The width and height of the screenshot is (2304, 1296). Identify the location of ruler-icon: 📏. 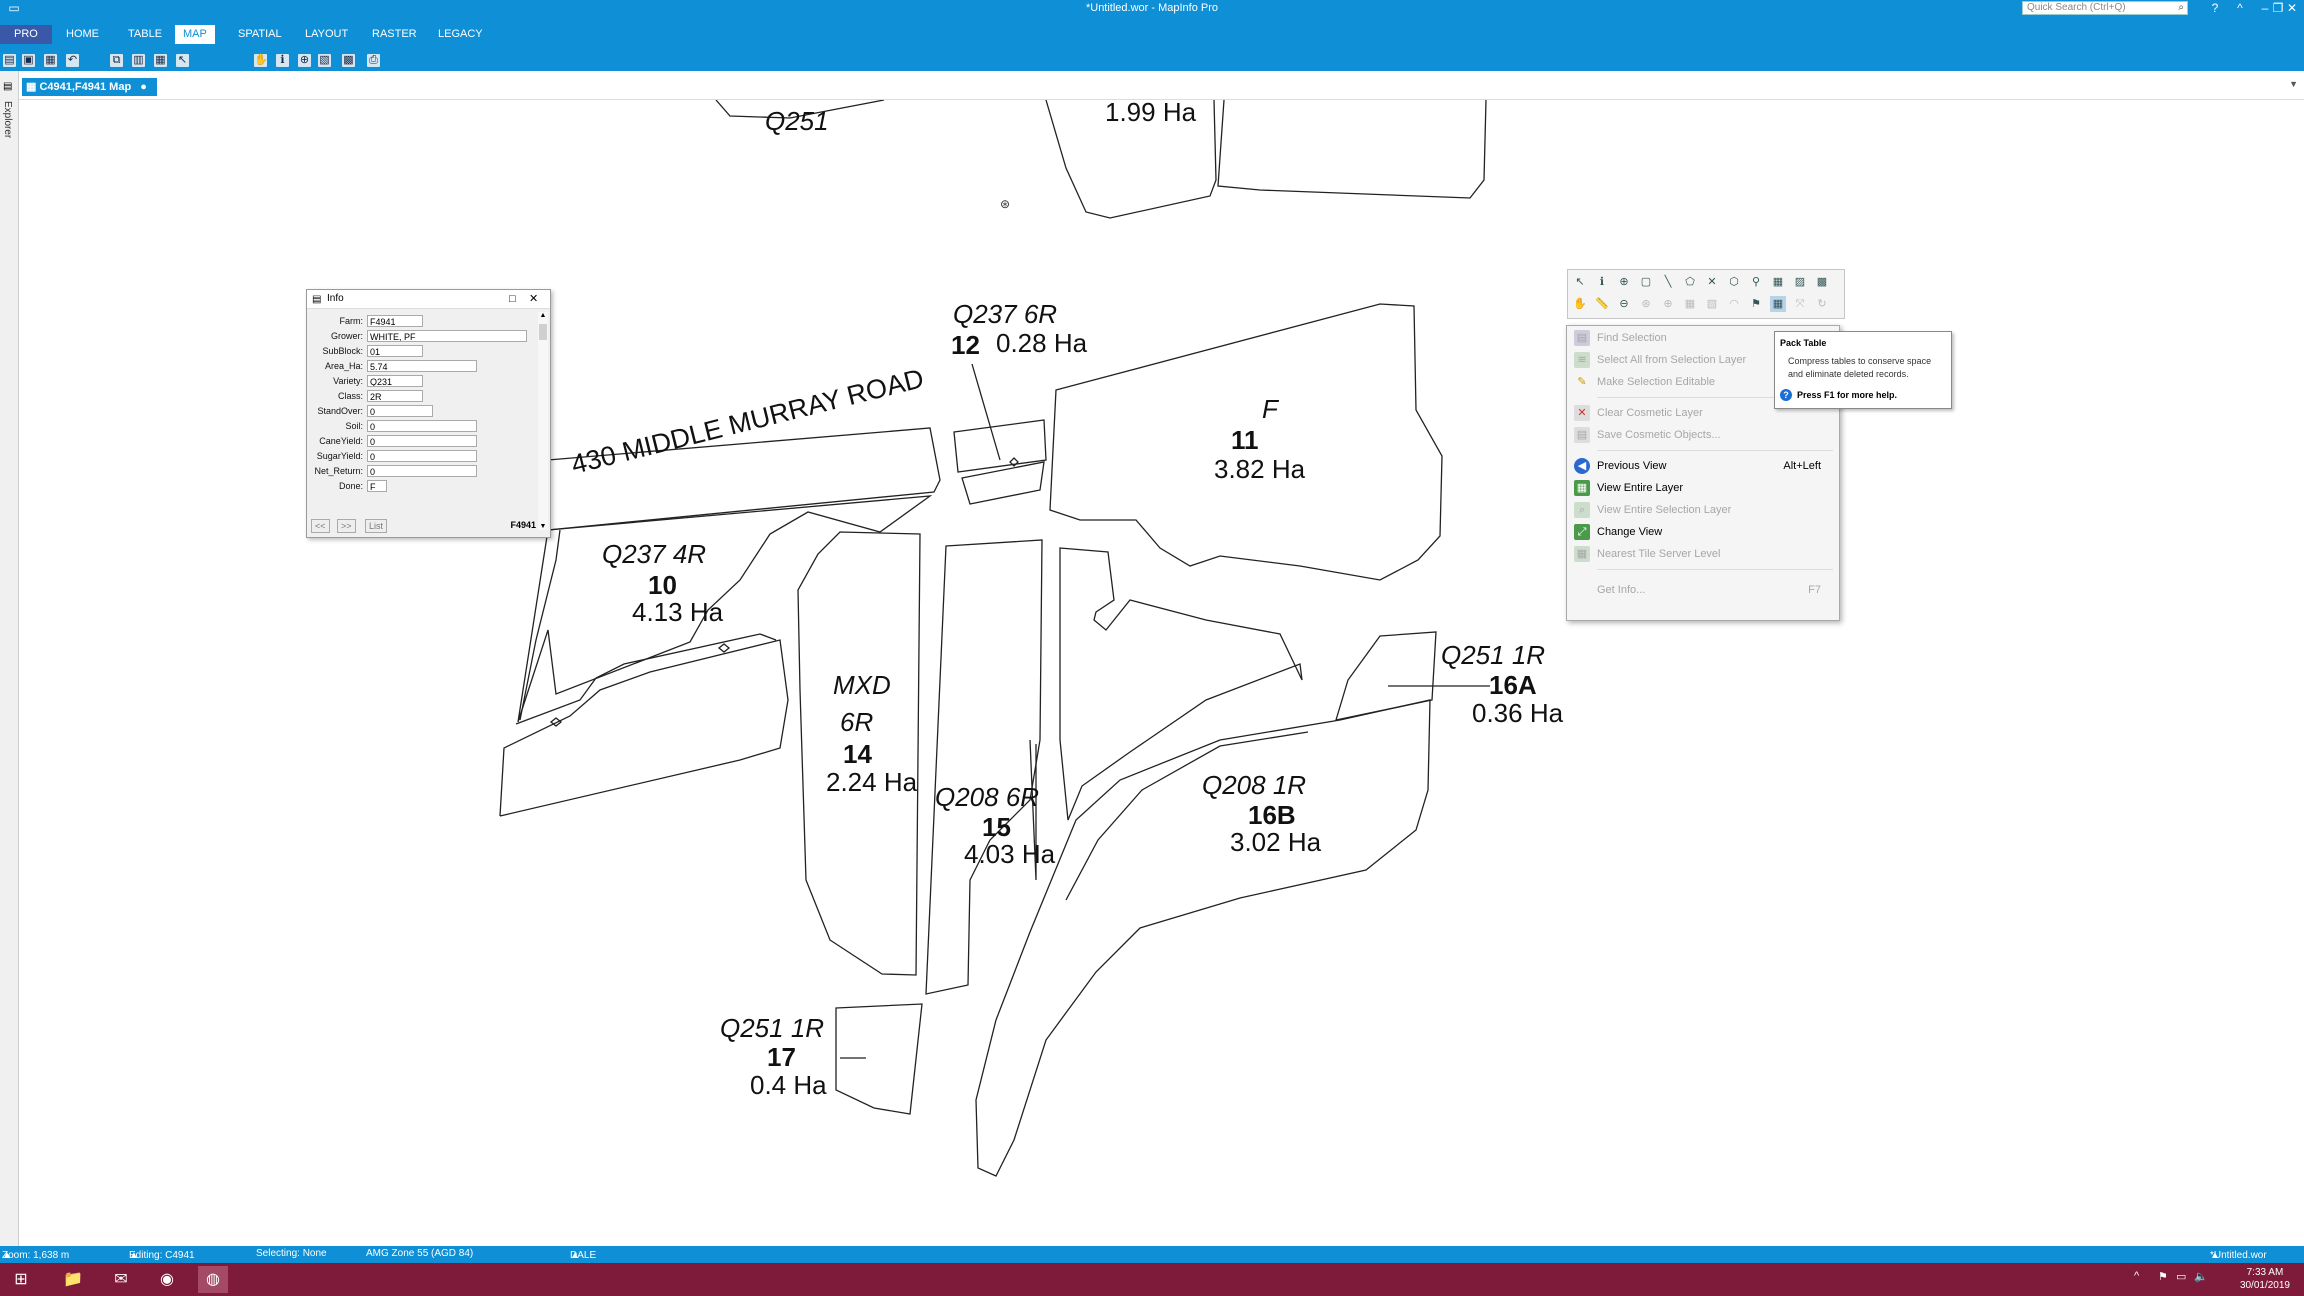
(1602, 304).